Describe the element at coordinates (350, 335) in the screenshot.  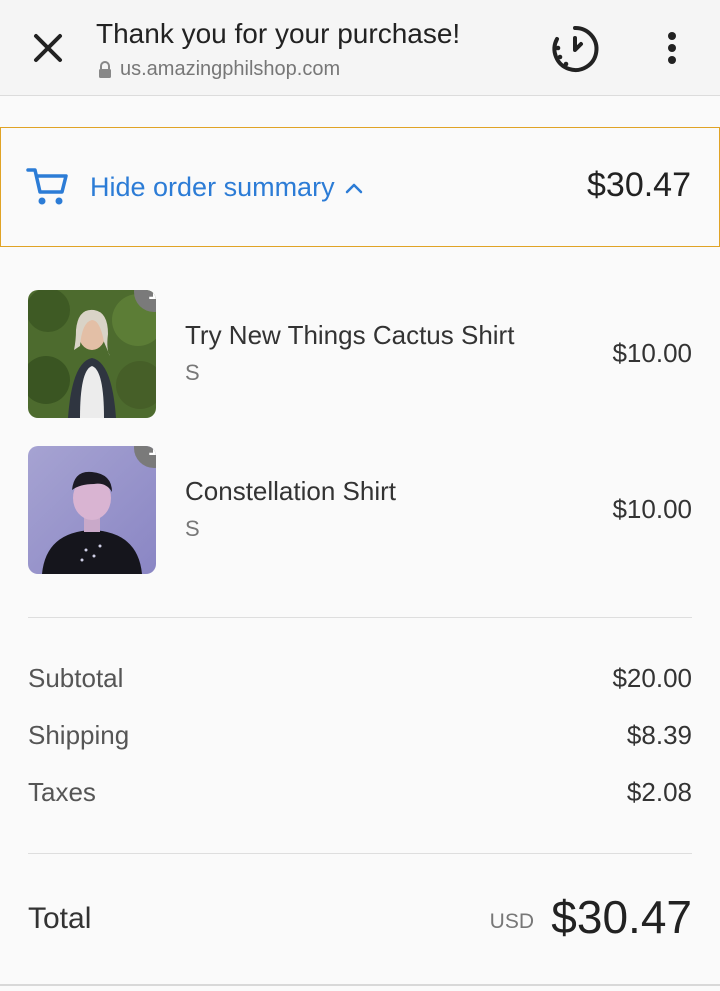
I see `item-name: Try New Things Cactus Shirt` at that location.